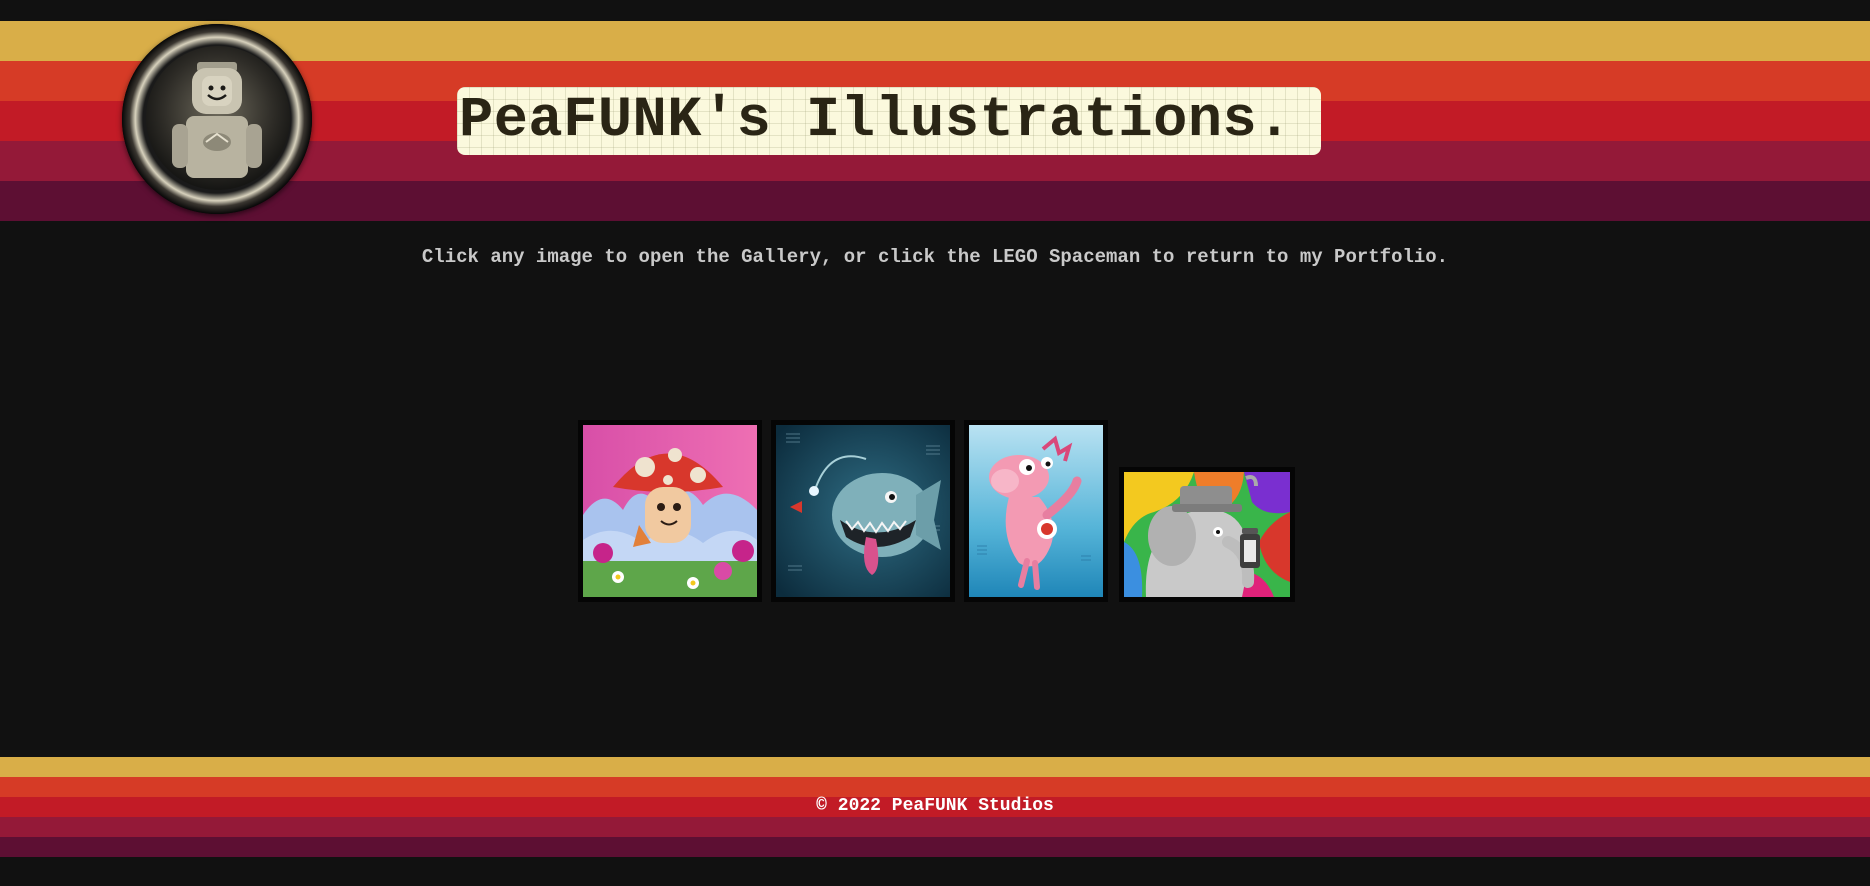 Image resolution: width=1870 pixels, height=886 pixels. Describe the element at coordinates (935, 767) in the screenshot. I see `footer-stripe-gold` at that location.